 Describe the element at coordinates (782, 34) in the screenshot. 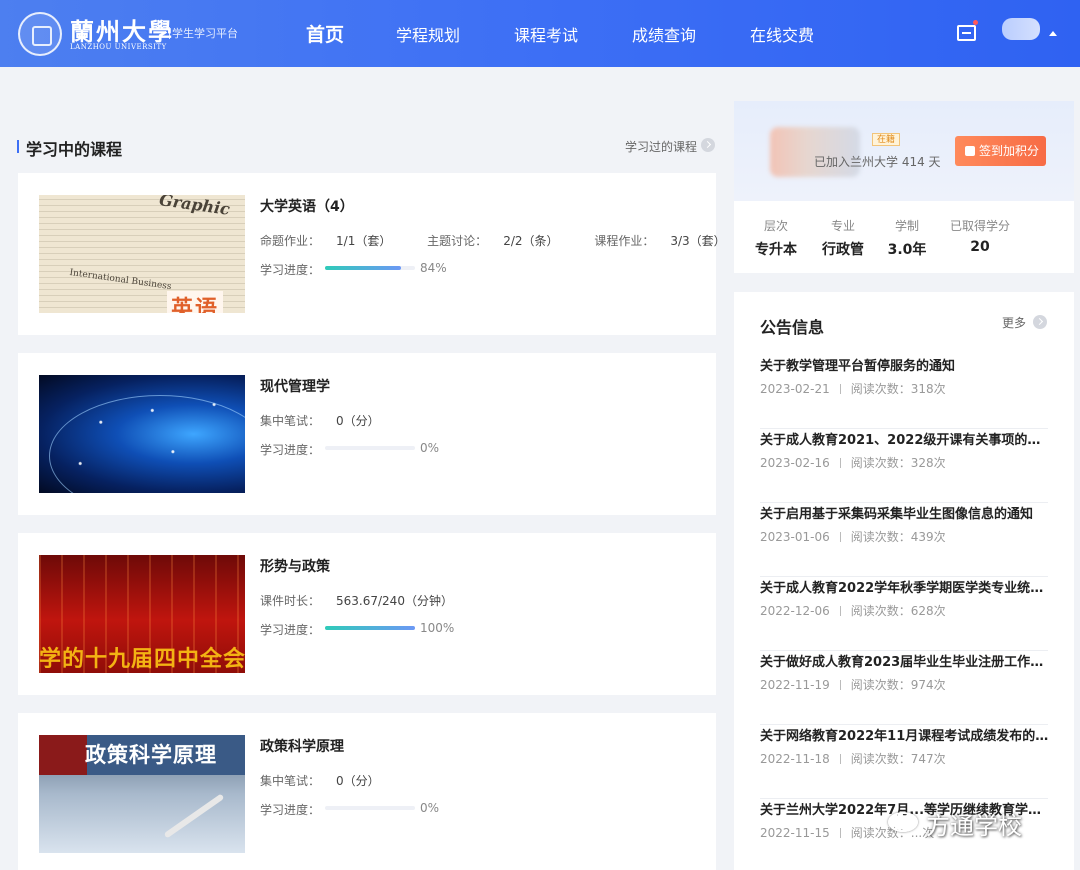

I see `nav-online-payment: 在线交费` at that location.